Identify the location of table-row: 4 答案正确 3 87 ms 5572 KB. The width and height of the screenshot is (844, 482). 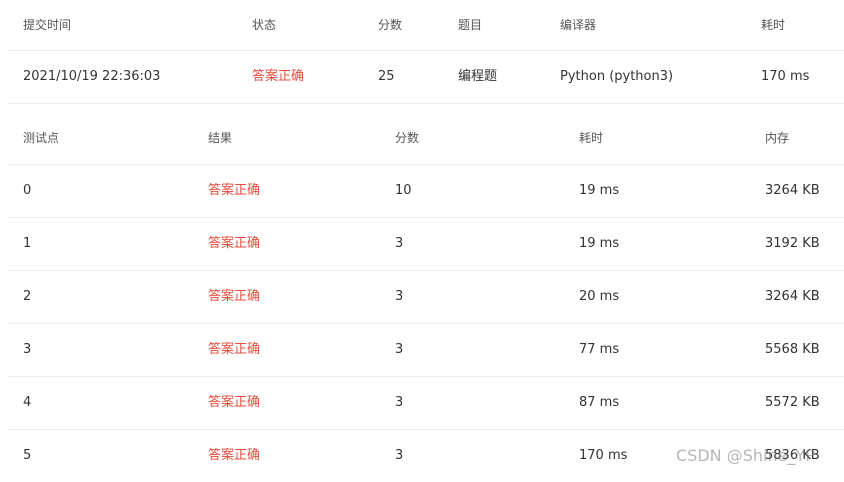
(426, 403).